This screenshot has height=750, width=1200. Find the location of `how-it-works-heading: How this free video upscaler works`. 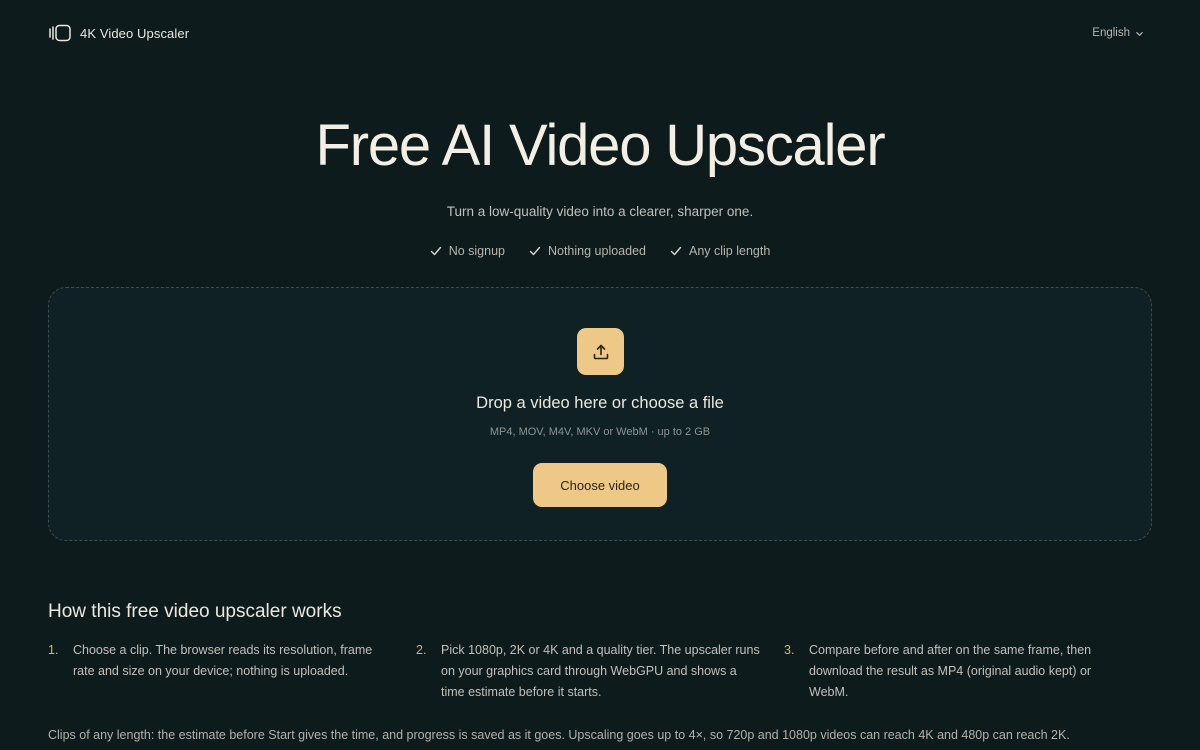

how-it-works-heading: How this free video upscaler works is located at coordinates (195, 611).